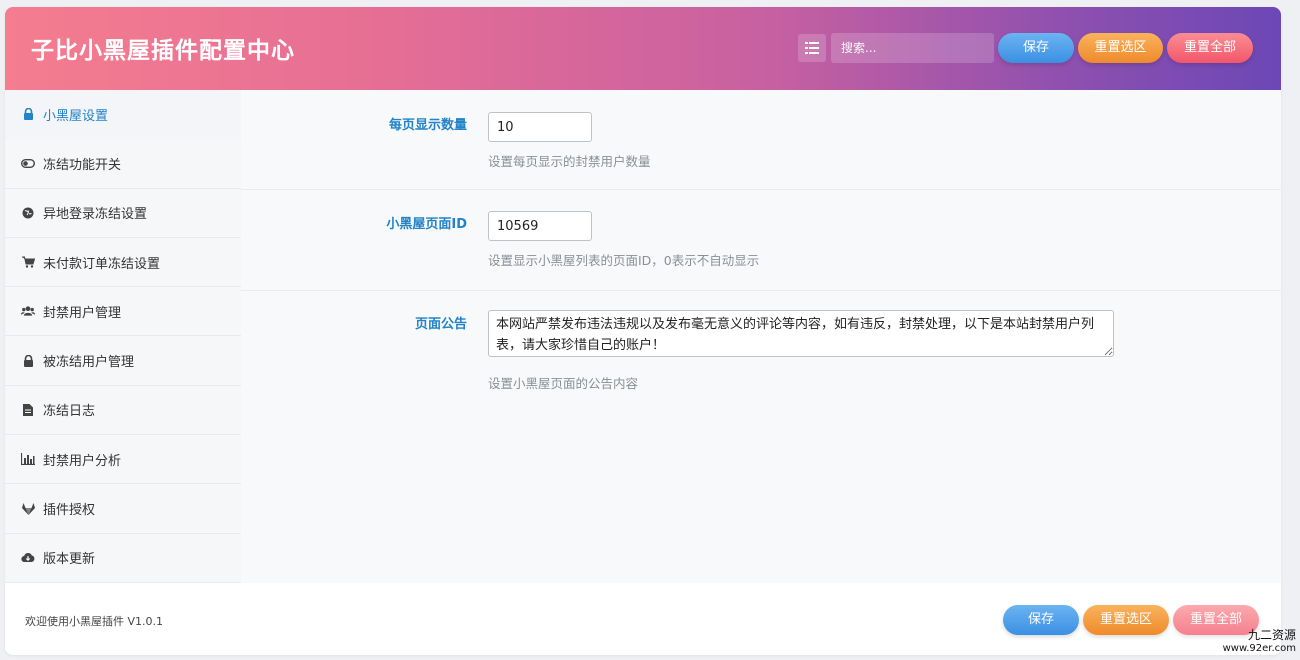 Image resolution: width=1300 pixels, height=660 pixels. What do you see at coordinates (1036, 48) in the screenshot?
I see `save-button: 保存` at bounding box center [1036, 48].